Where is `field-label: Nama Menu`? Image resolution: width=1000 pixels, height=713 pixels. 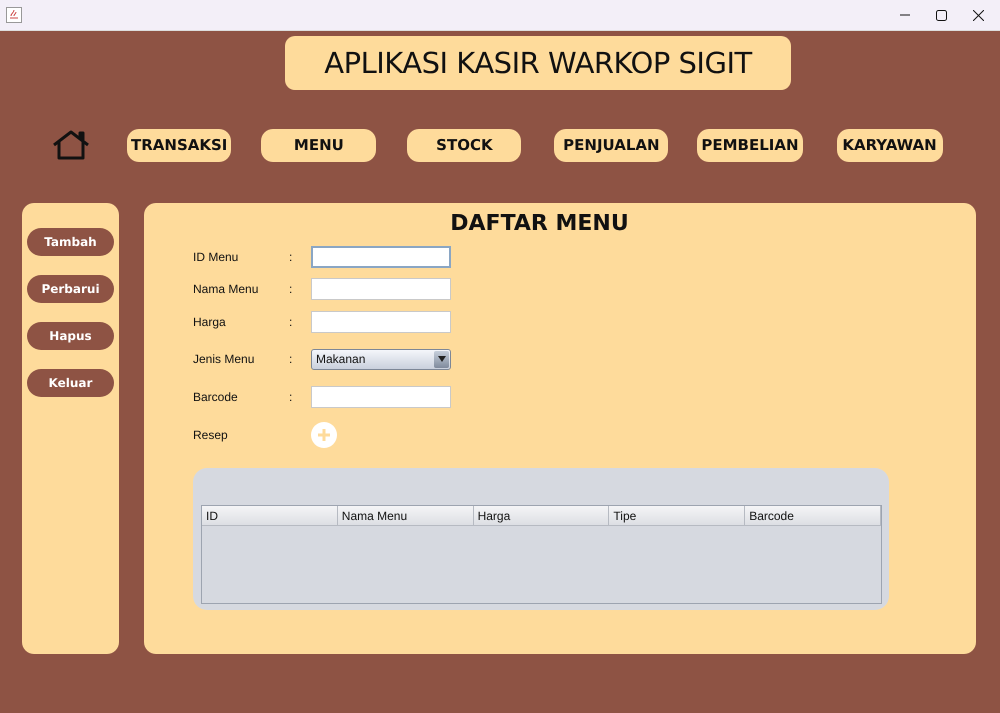
field-label: Nama Menu is located at coordinates (226, 289).